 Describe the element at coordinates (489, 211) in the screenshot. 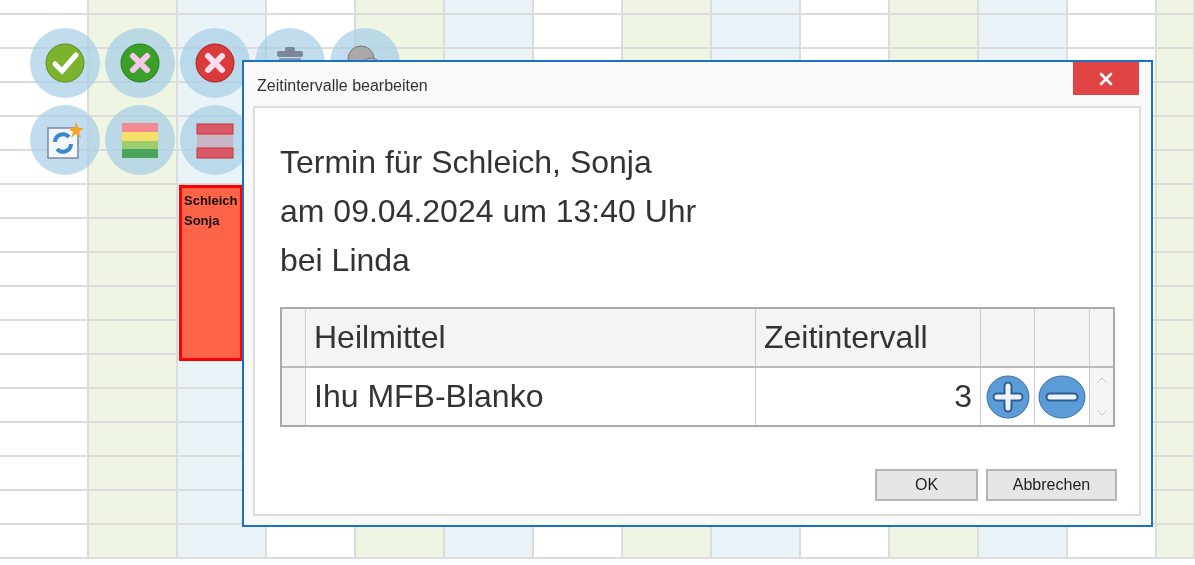

I see `heading-text: am 09.04.2024 um 13:40 Uhr` at that location.